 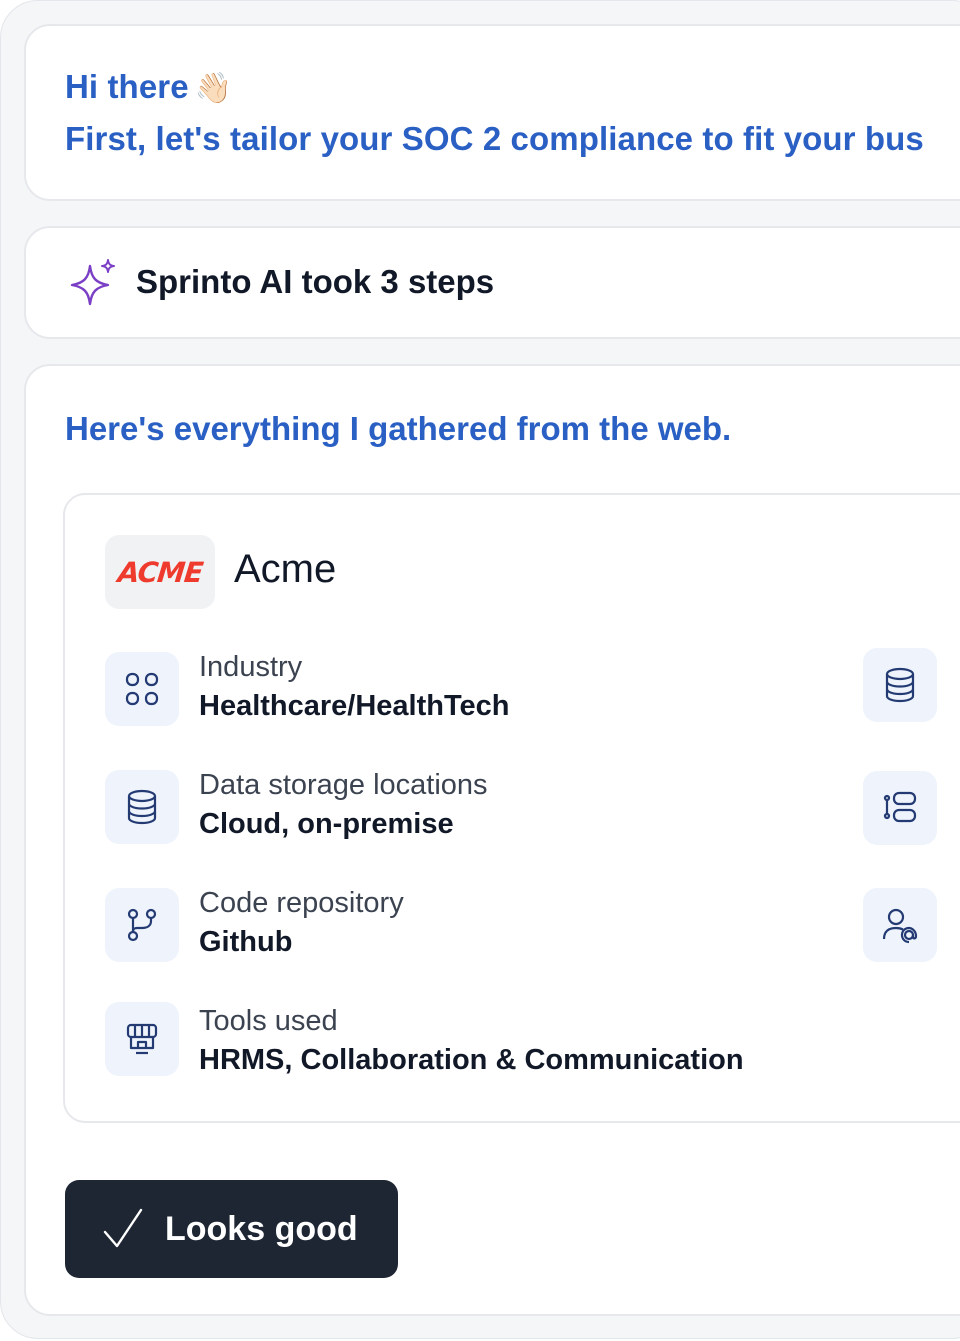 I want to click on code-repo-label: Code repository, so click(x=301, y=903).